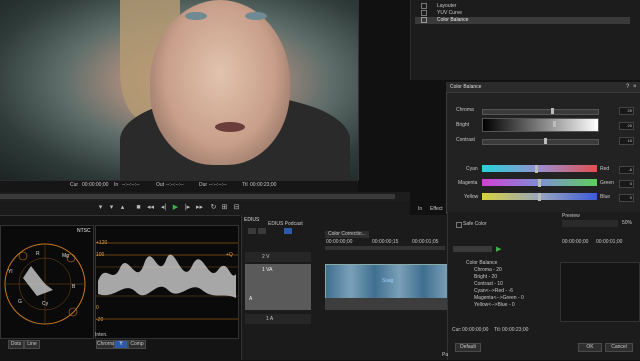  What do you see at coordinates (436, 209) in the screenshot?
I see `effect-tab: Effect` at bounding box center [436, 209].